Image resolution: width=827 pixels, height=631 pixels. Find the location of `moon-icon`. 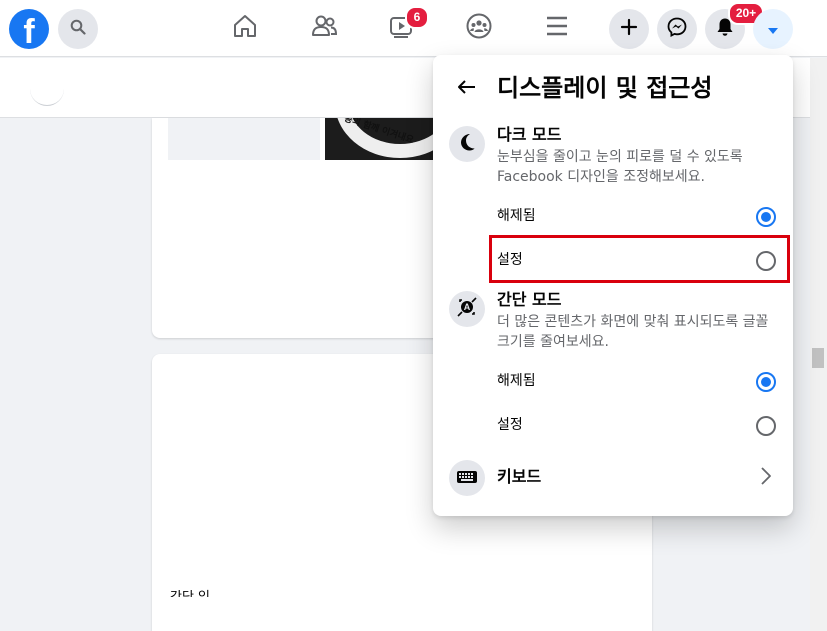

moon-icon is located at coordinates (467, 144).